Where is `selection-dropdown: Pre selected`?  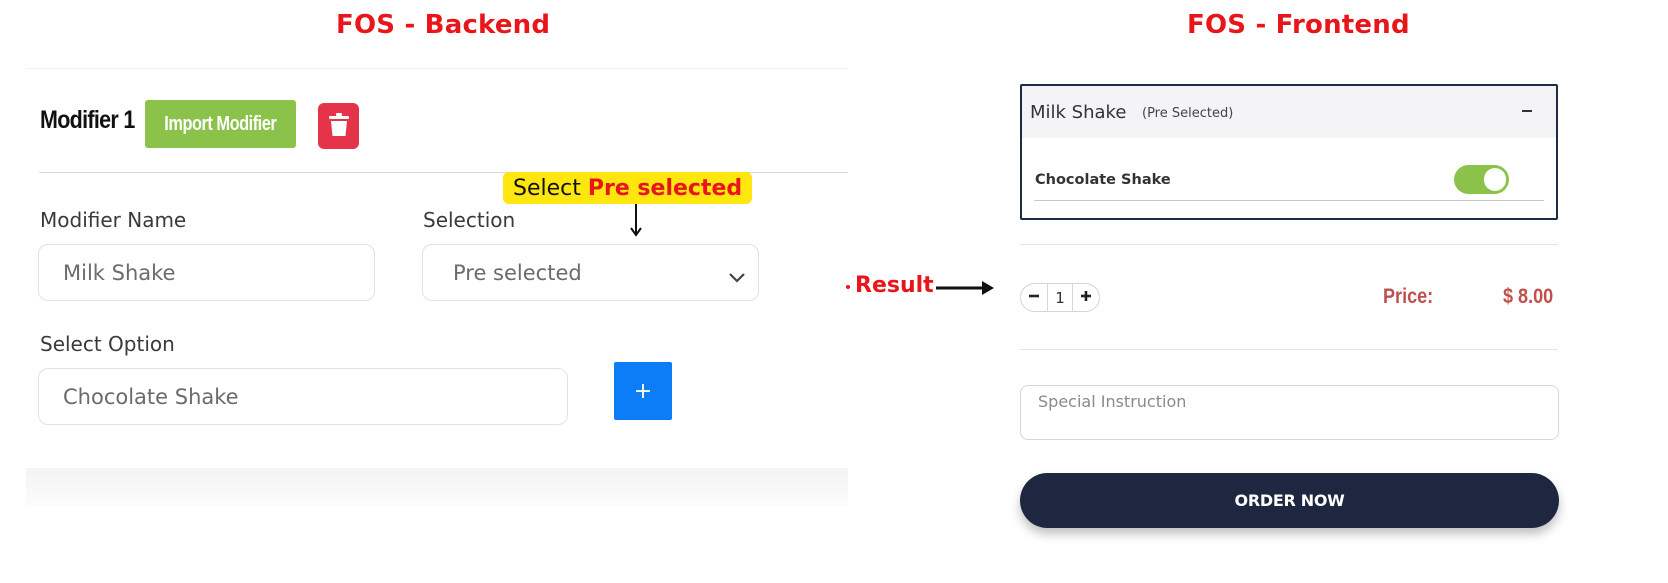 selection-dropdown: Pre selected is located at coordinates (590, 272).